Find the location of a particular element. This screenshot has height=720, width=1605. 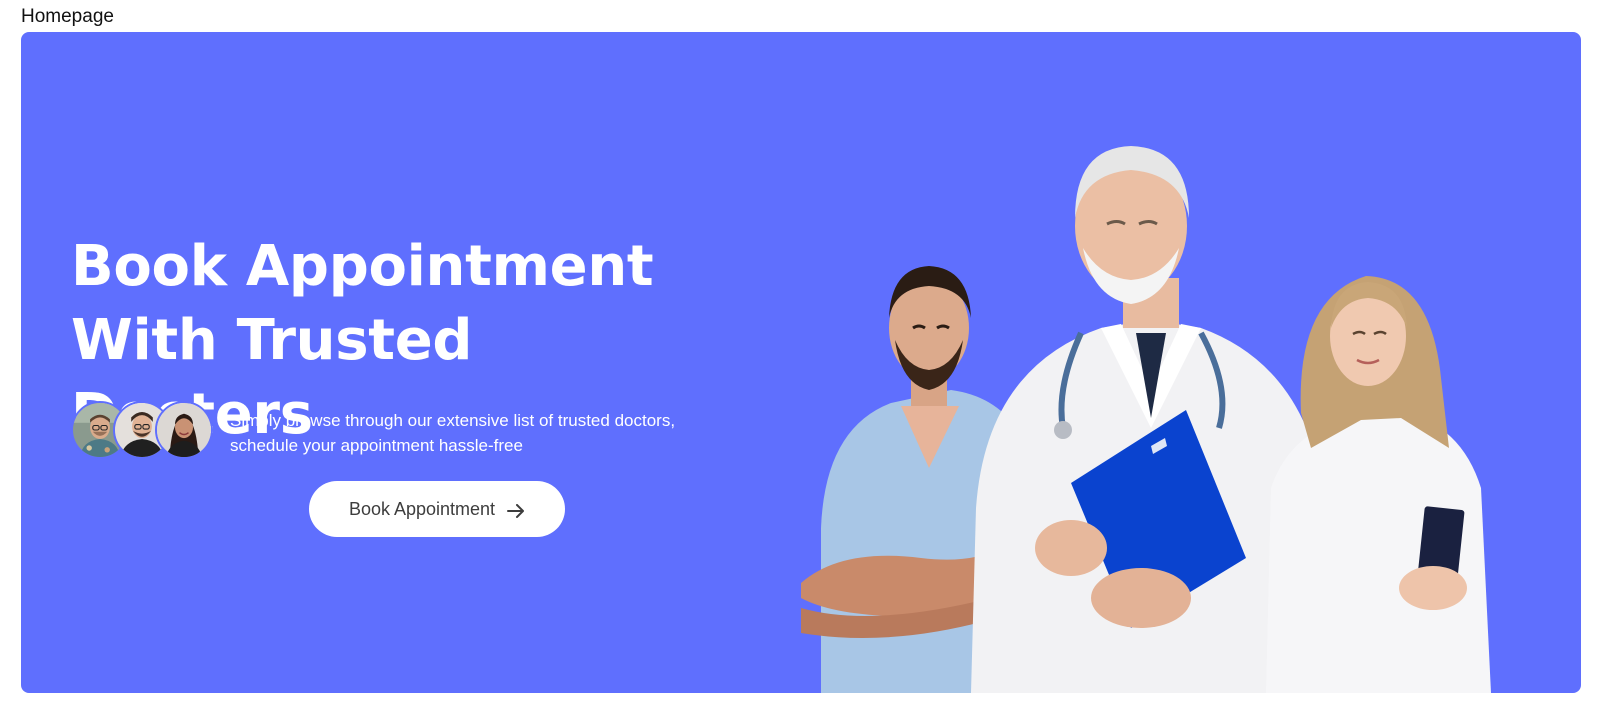

avatar is located at coordinates (184, 430).